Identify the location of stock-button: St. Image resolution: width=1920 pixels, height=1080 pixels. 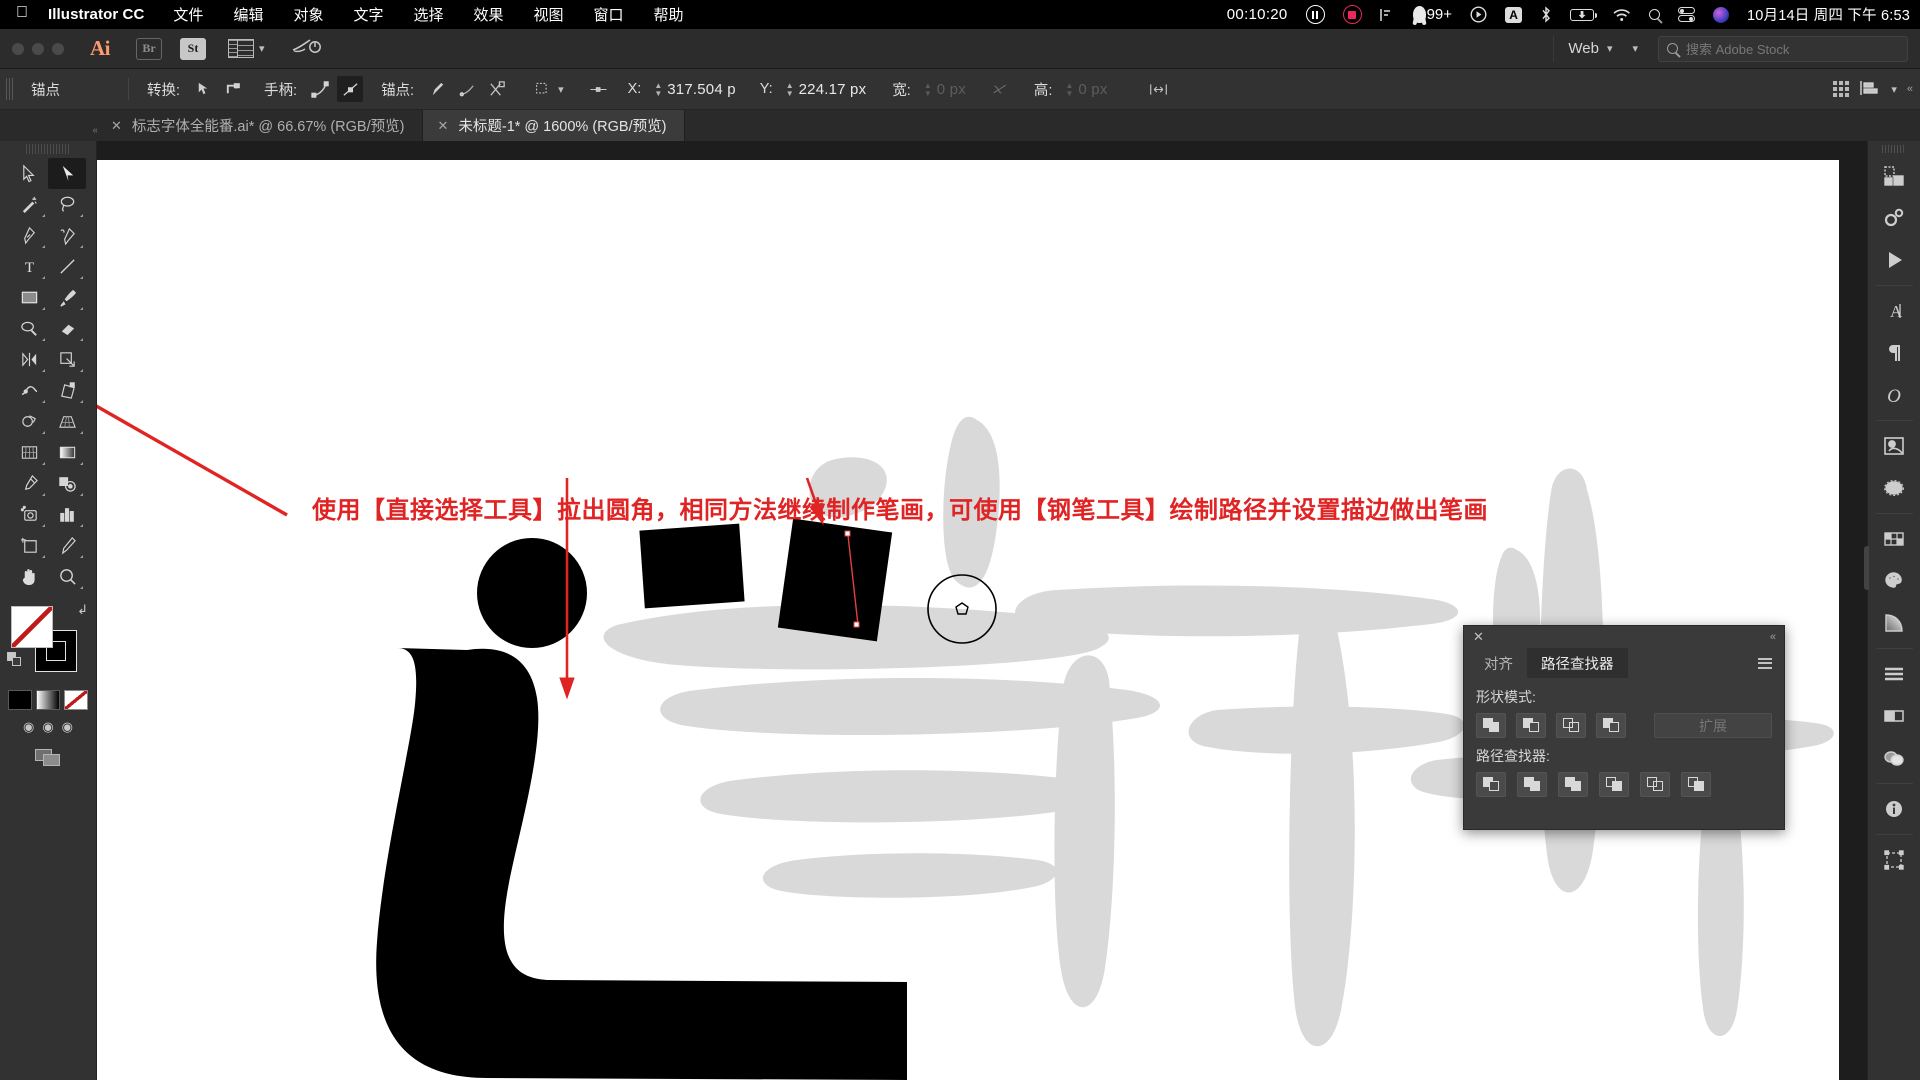
(193, 48).